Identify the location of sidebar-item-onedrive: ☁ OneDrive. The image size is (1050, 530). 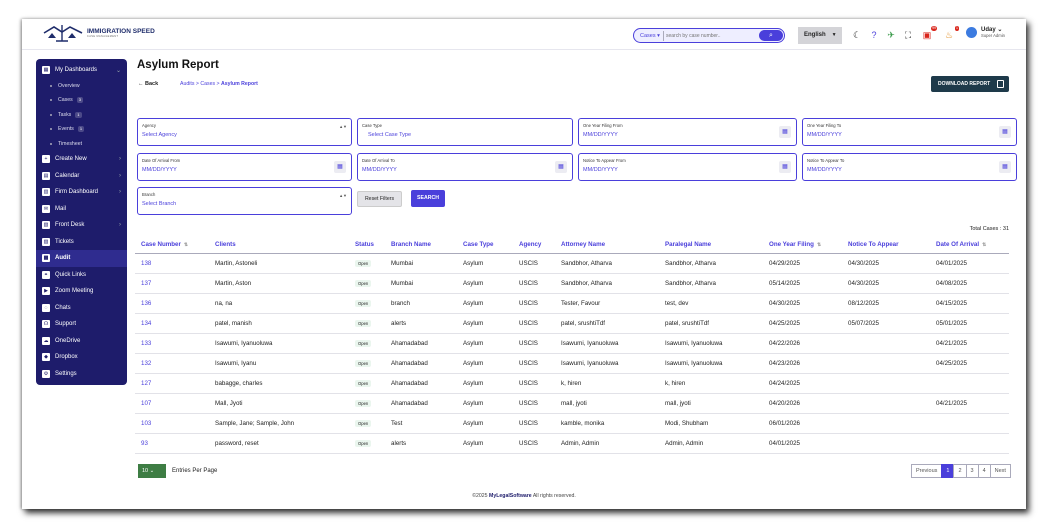
(81, 341).